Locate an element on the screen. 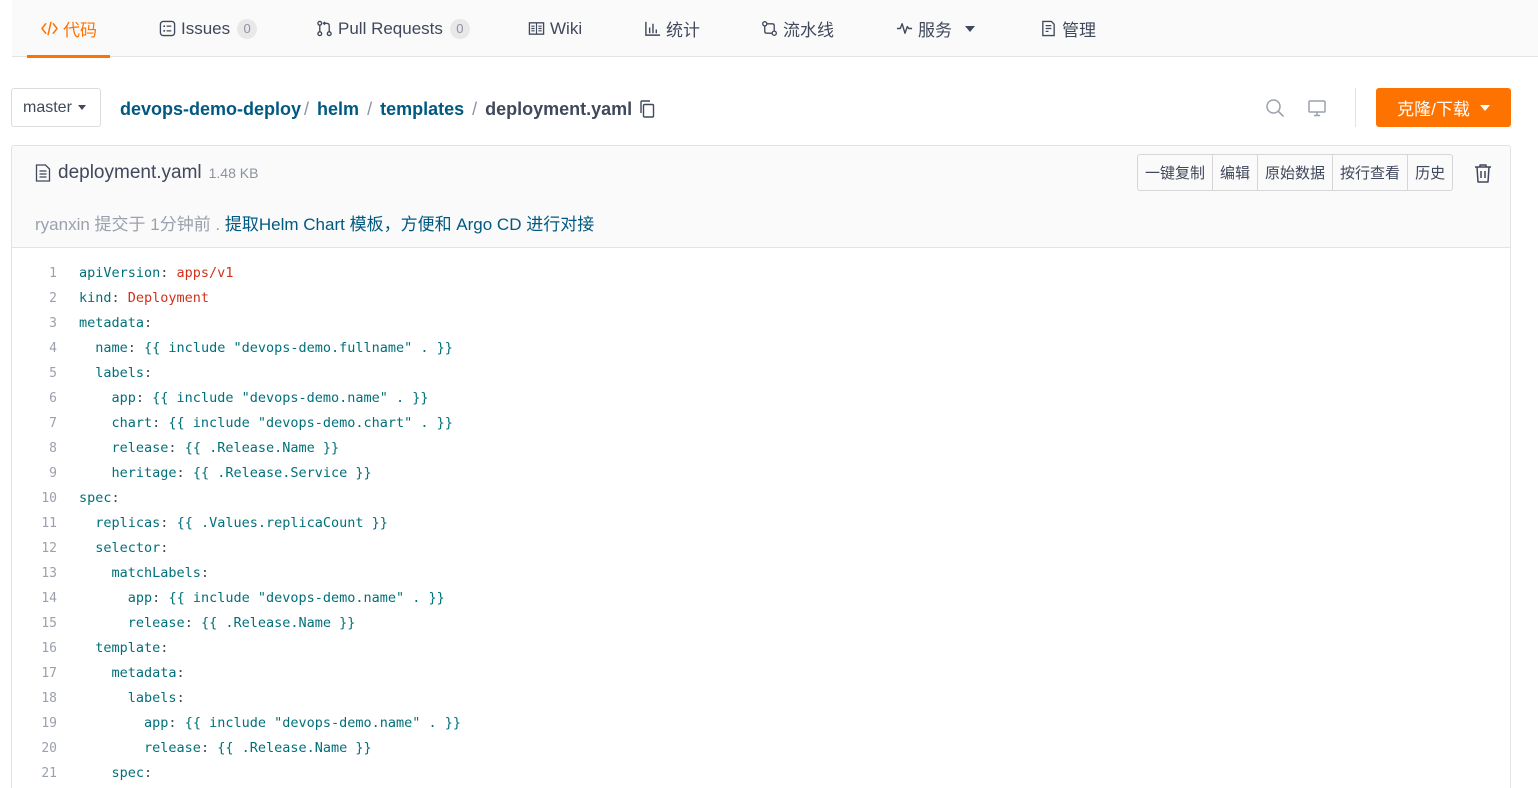  search-icon is located at coordinates (1275, 108).